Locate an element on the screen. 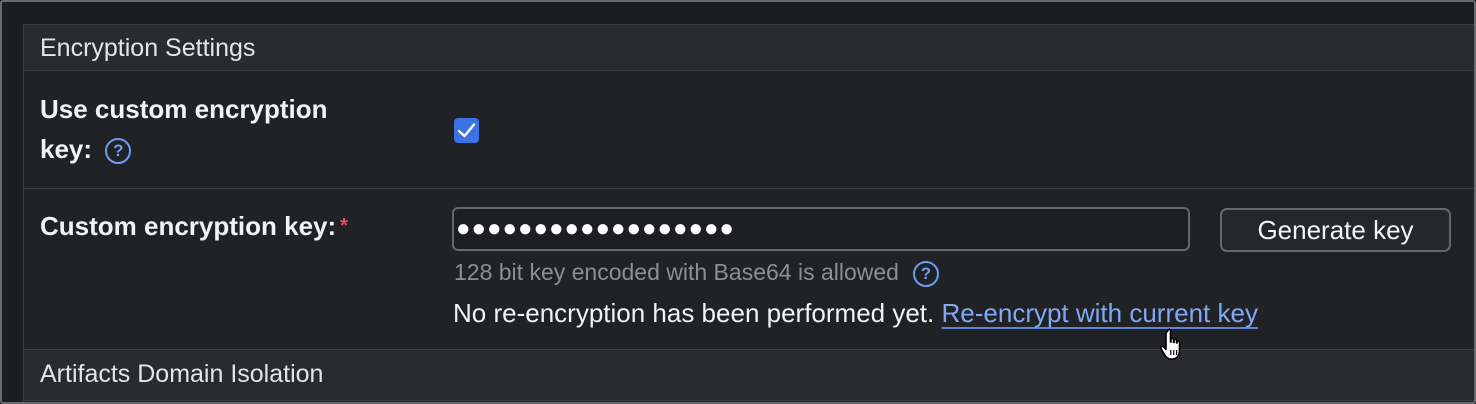 The height and width of the screenshot is (404, 1476). section-header-artifacts-domain-isolation: Artifacts Domain Isolation is located at coordinates (749, 375).